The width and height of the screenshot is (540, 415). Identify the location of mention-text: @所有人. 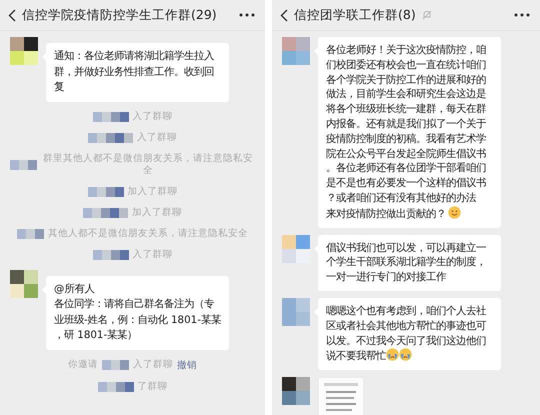
(75, 289).